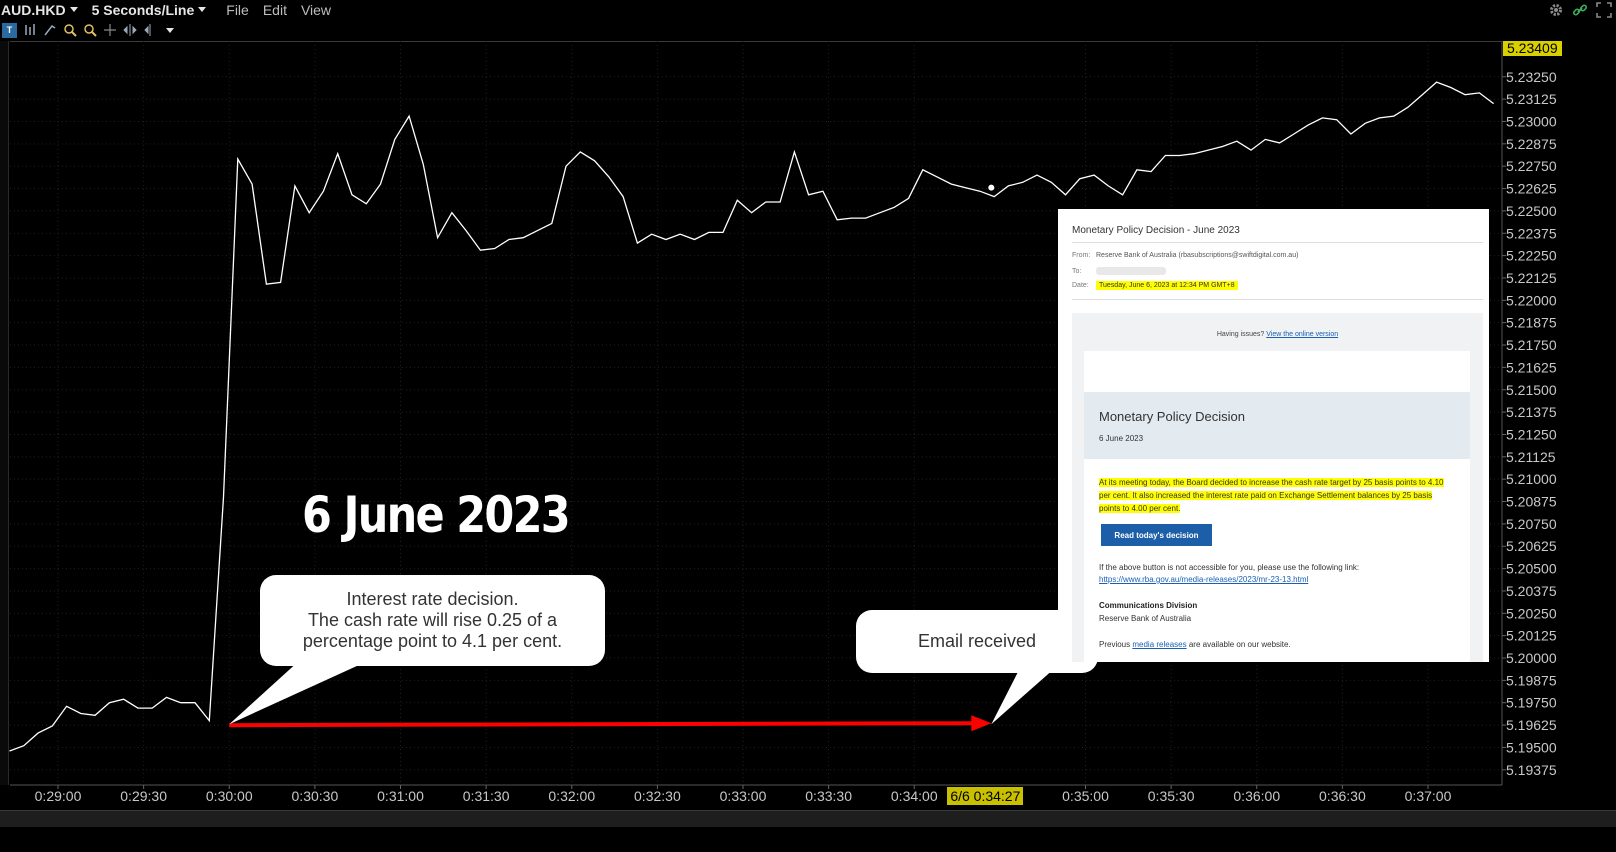 This screenshot has width=1616, height=852. Describe the element at coordinates (1531, 233) in the screenshot. I see `y-tick-label: 5.22375` at that location.